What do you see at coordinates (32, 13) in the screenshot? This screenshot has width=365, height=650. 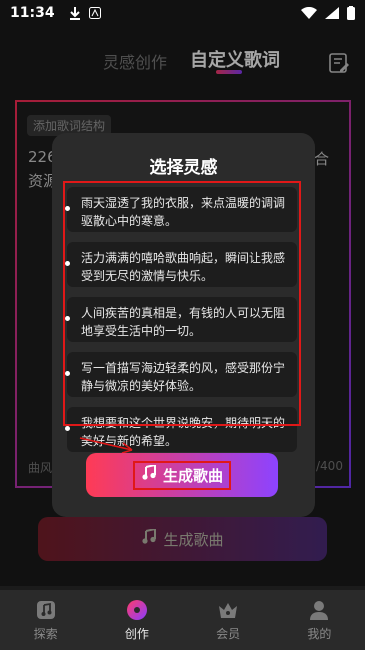 I see `status-time: 11:34` at bounding box center [32, 13].